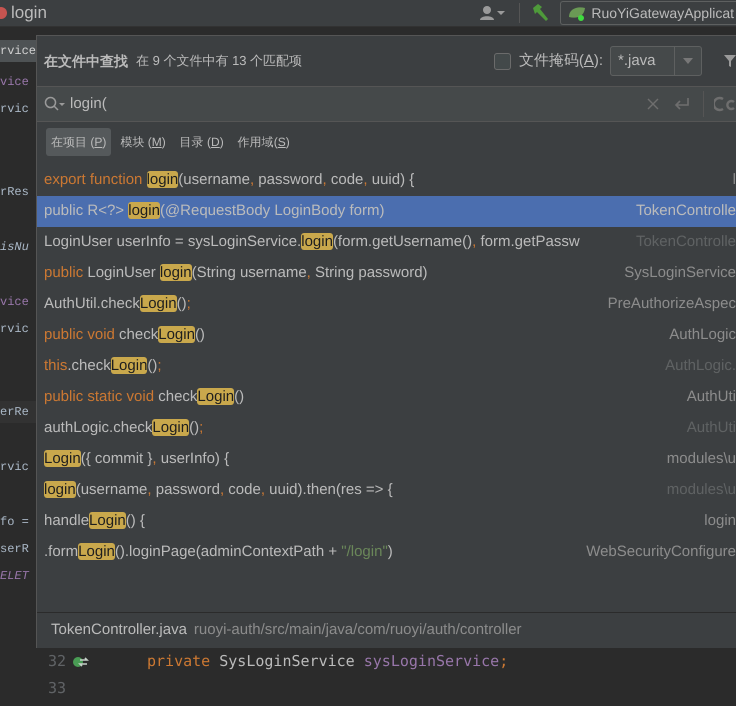 This screenshot has height=706, width=736. Describe the element at coordinates (734, 180) in the screenshot. I see `result-file: l` at that location.